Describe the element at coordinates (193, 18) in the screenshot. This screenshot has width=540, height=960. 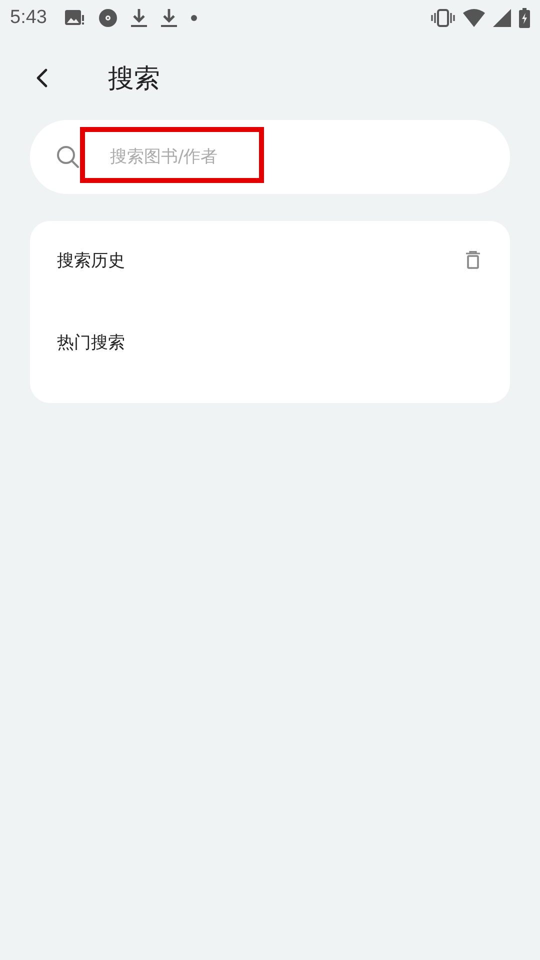
I see `dot-icon` at that location.